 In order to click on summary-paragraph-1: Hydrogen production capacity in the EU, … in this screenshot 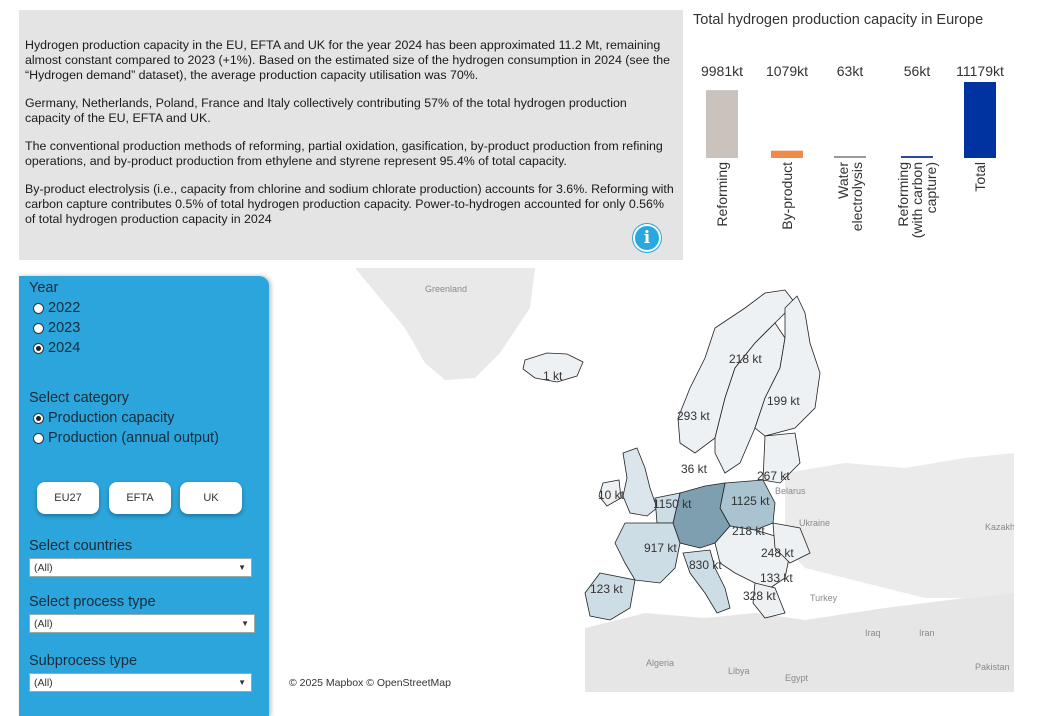, I will do `click(348, 60)`.